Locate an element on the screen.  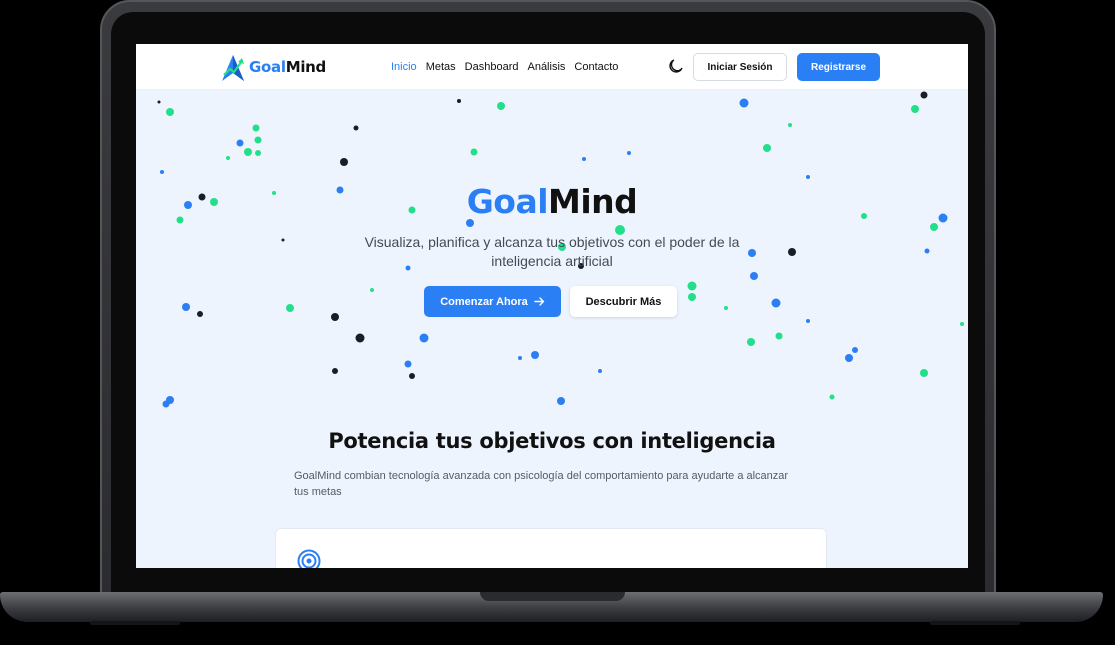
laptop-base-notch is located at coordinates (552, 596).